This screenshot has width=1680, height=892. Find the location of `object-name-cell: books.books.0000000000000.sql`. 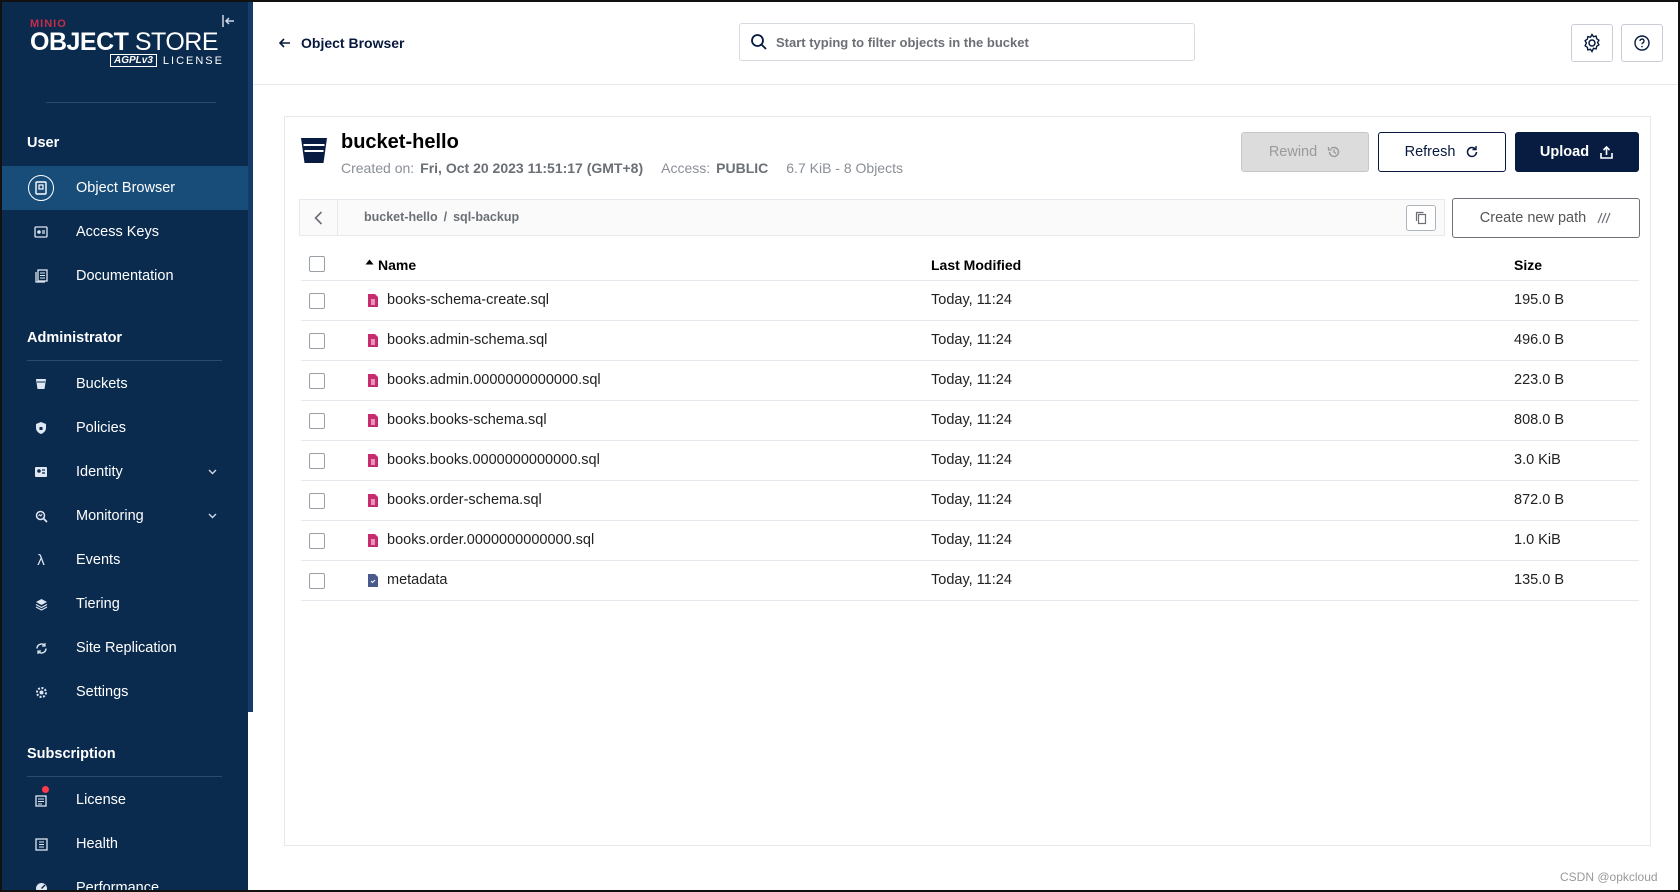

object-name-cell: books.books.0000000000000.sql is located at coordinates (483, 460).